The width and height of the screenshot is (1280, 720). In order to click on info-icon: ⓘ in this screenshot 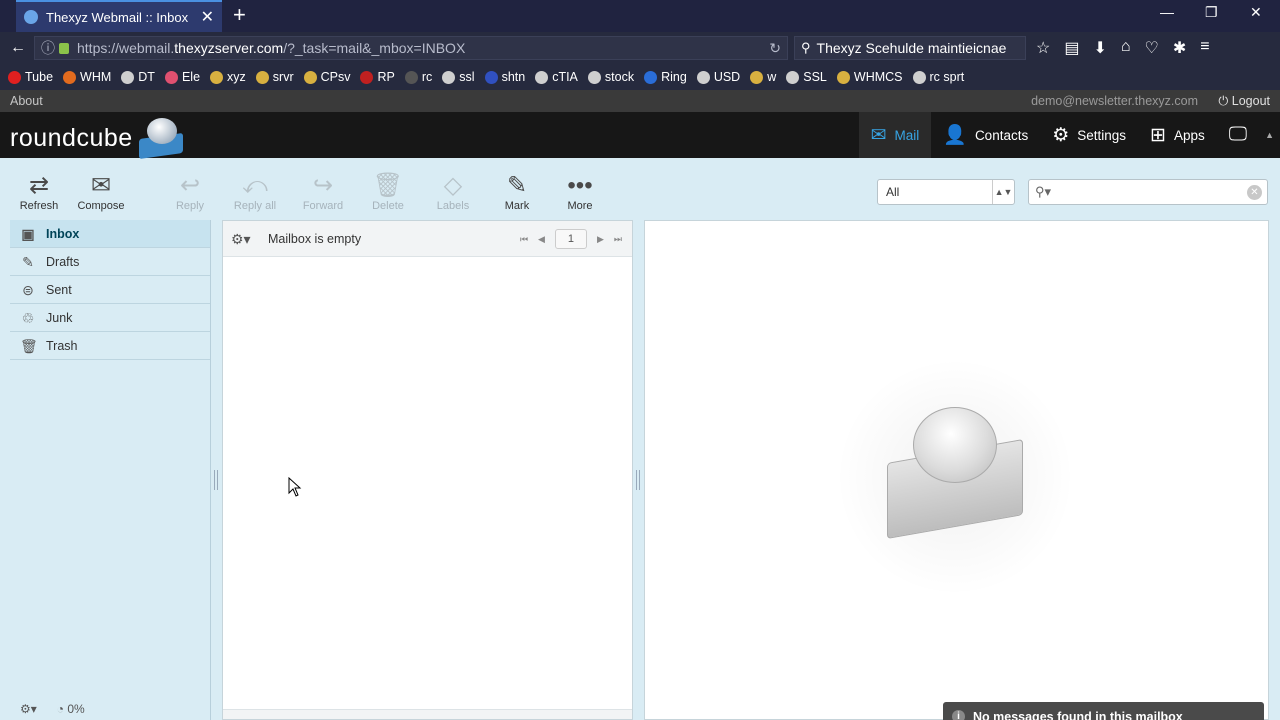, I will do `click(48, 48)`.